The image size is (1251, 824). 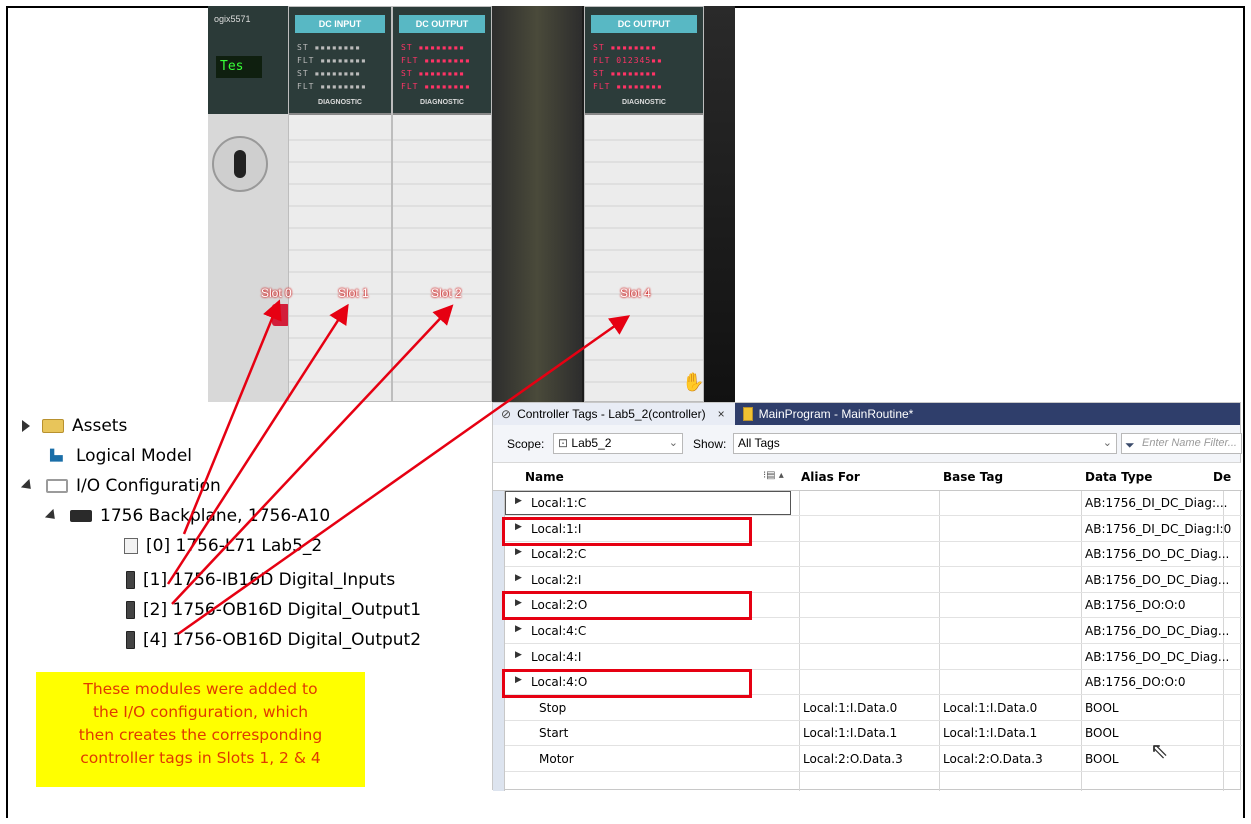 What do you see at coordinates (644, 24) in the screenshot?
I see `module-label: DC OUTPUT` at bounding box center [644, 24].